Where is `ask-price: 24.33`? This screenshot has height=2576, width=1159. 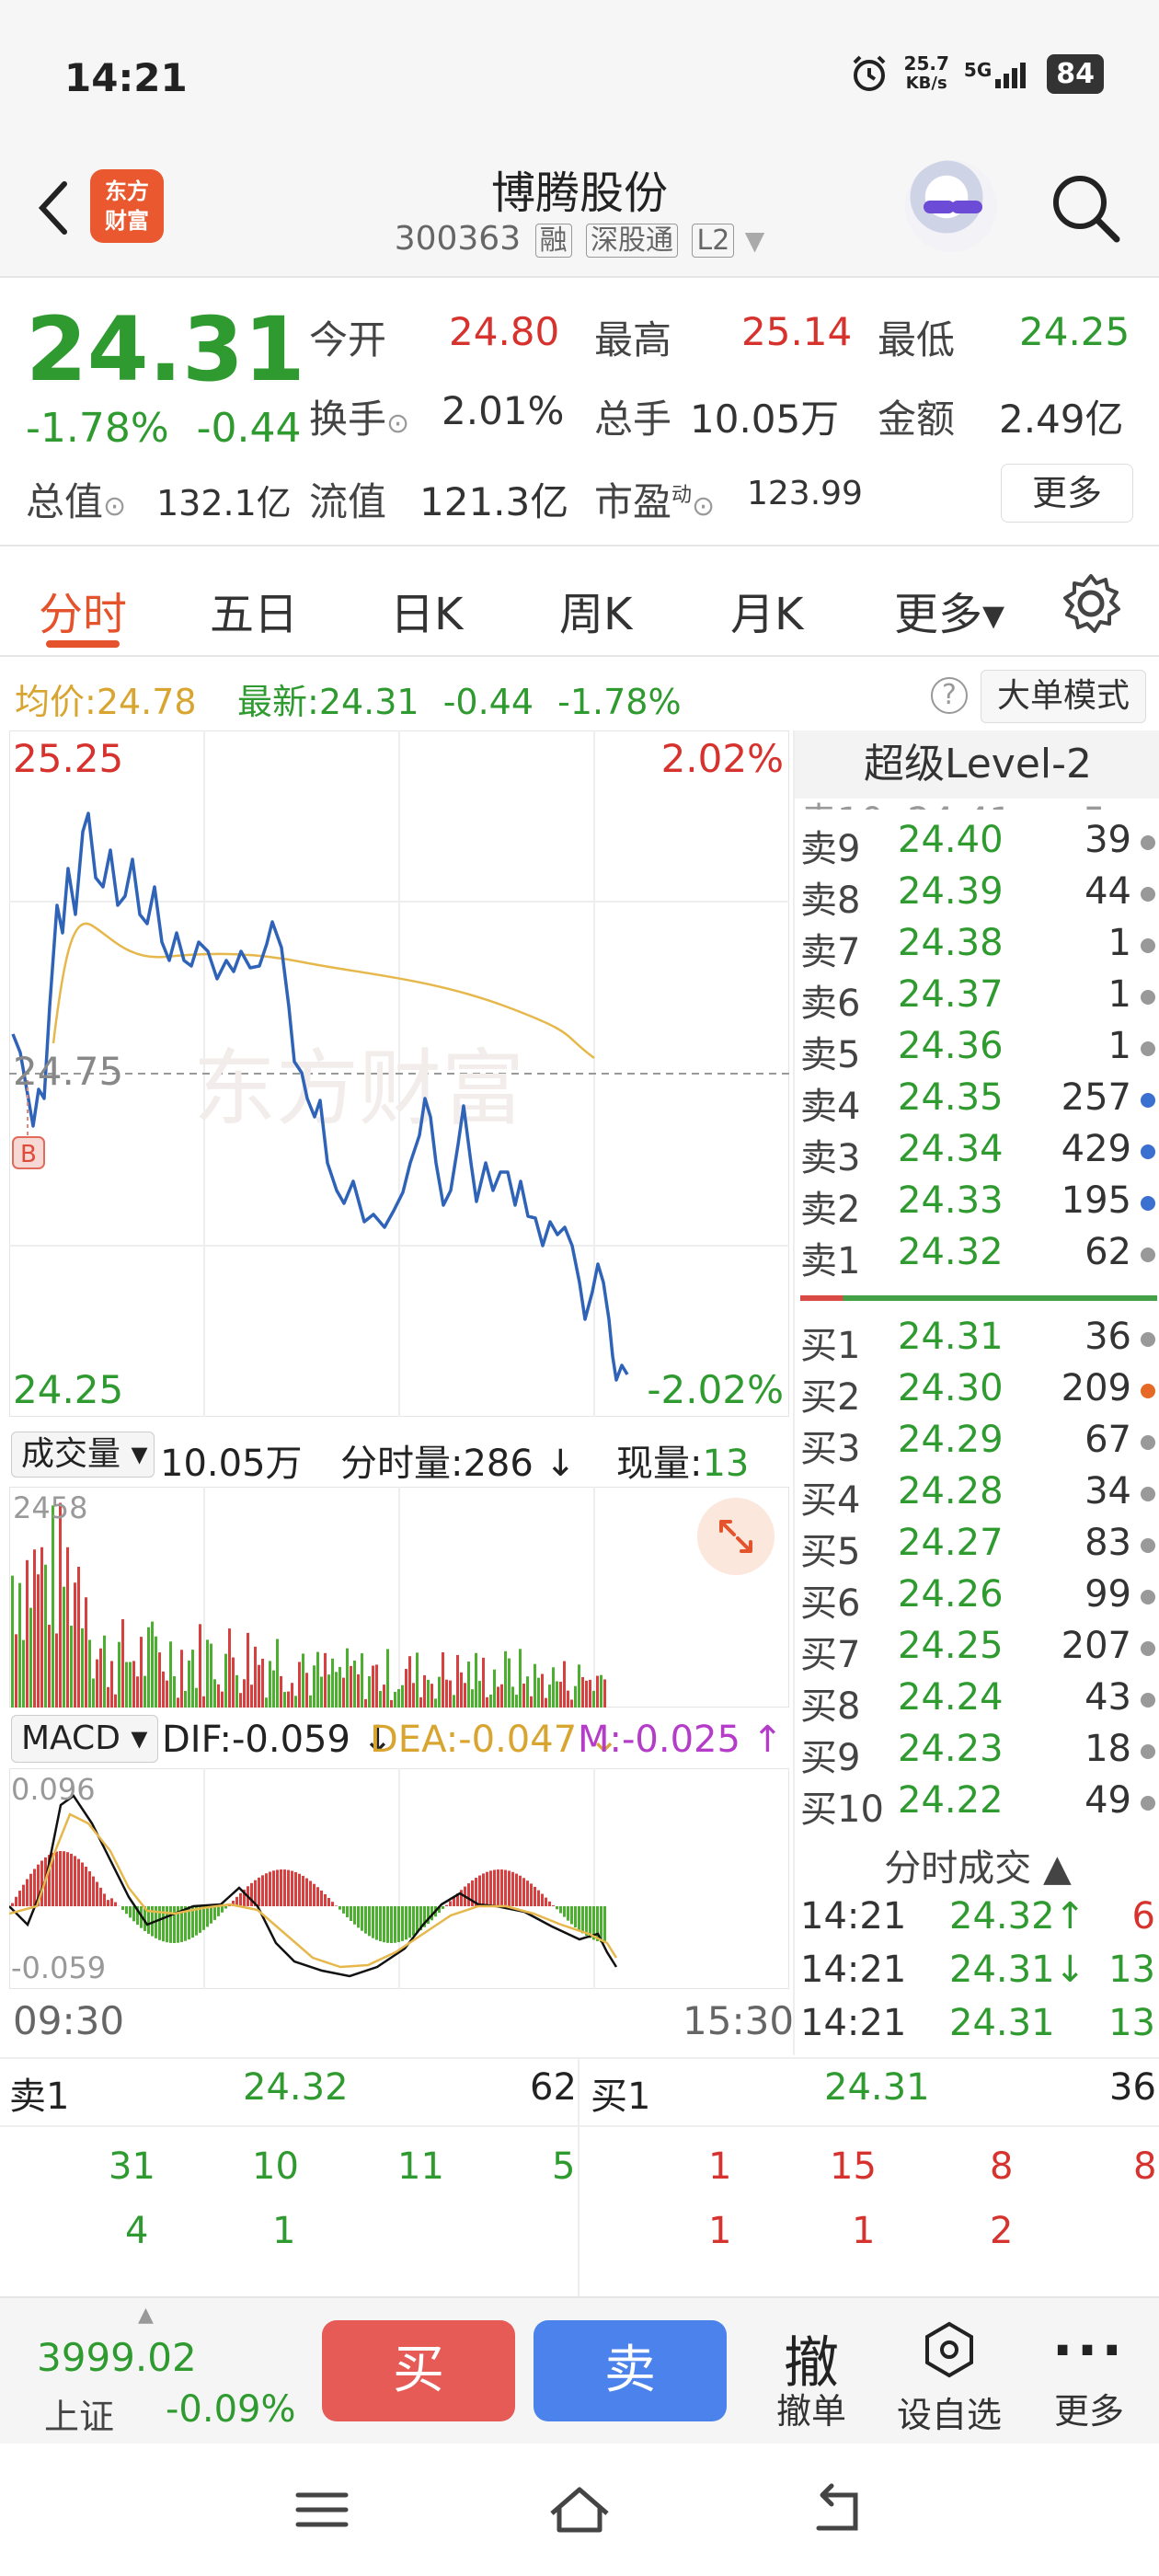
ask-price: 24.33 is located at coordinates (951, 1200).